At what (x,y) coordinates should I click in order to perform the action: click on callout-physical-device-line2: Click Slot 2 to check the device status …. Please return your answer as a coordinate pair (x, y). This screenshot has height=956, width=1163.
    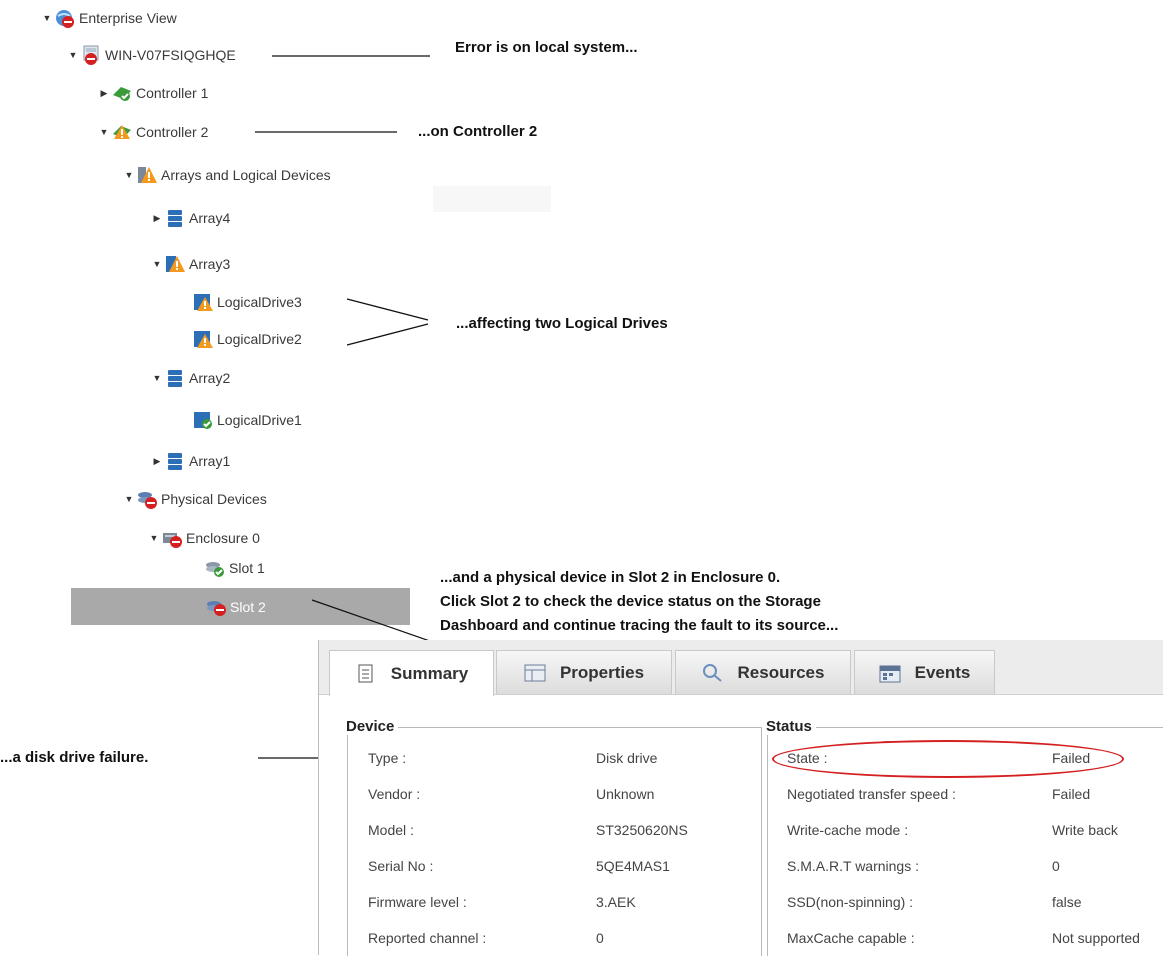
    Looking at the image, I should click on (630, 601).